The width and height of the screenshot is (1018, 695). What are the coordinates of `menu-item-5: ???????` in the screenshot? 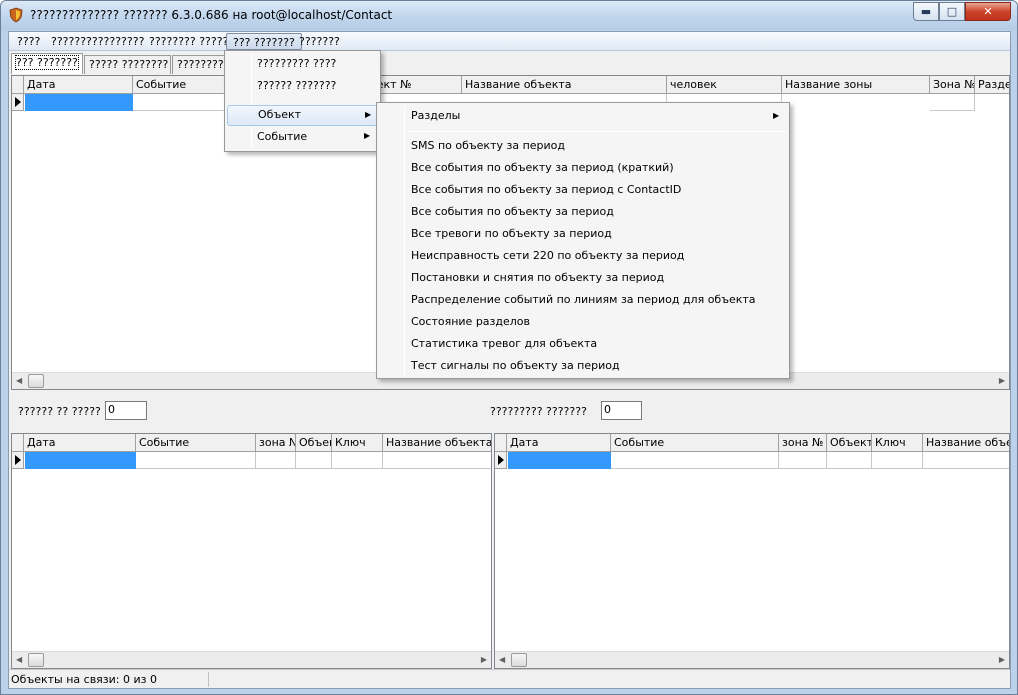 It's located at (319, 41).